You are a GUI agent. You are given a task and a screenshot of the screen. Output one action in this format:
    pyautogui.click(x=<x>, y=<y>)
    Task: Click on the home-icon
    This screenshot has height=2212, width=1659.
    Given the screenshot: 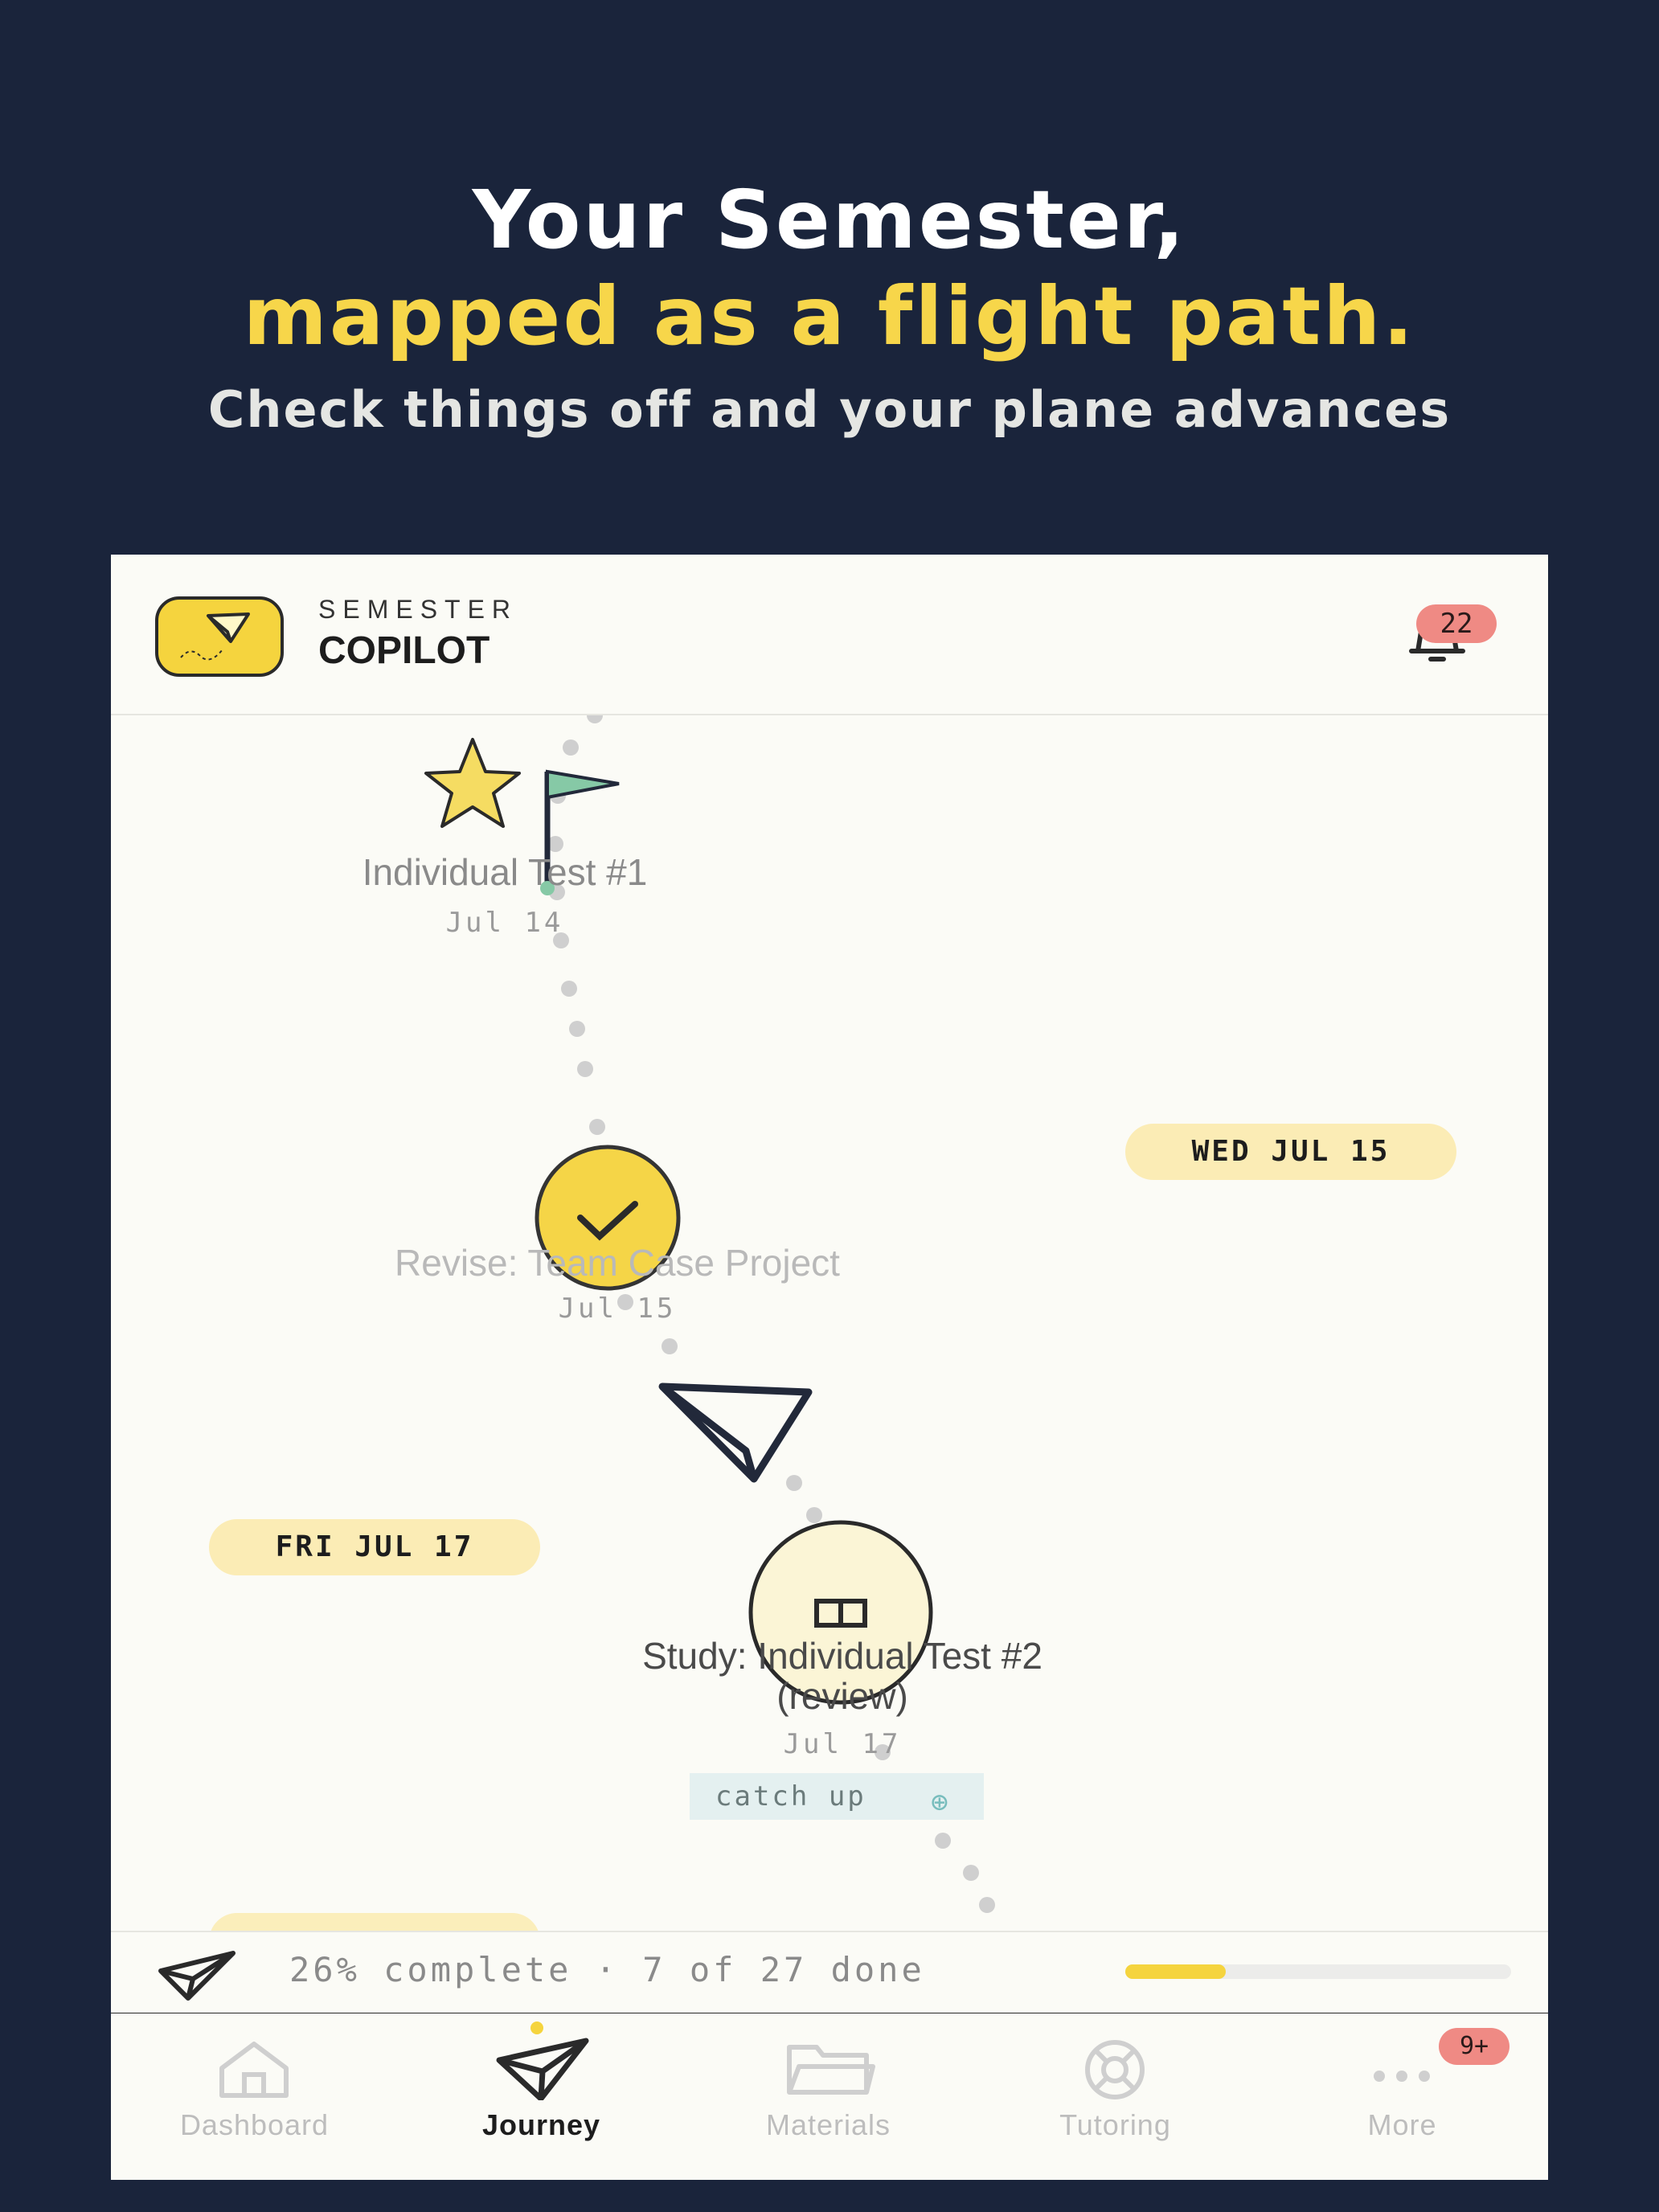 What is the action you would take?
    pyautogui.click(x=254, y=2070)
    